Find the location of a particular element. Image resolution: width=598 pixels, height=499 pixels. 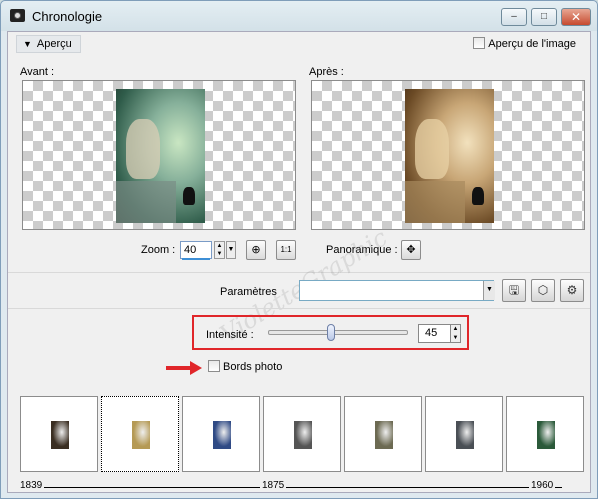

divider is located at coordinates (299, 308).